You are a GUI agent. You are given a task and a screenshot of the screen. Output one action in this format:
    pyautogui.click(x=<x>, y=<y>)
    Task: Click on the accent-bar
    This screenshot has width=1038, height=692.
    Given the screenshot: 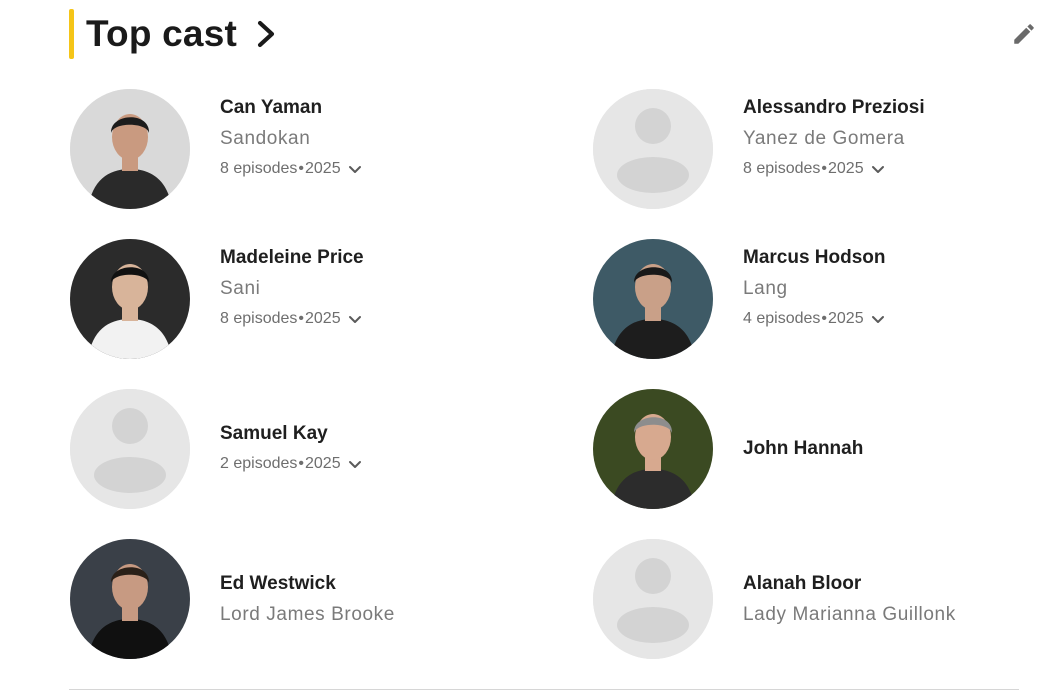 What is the action you would take?
    pyautogui.click(x=71, y=34)
    